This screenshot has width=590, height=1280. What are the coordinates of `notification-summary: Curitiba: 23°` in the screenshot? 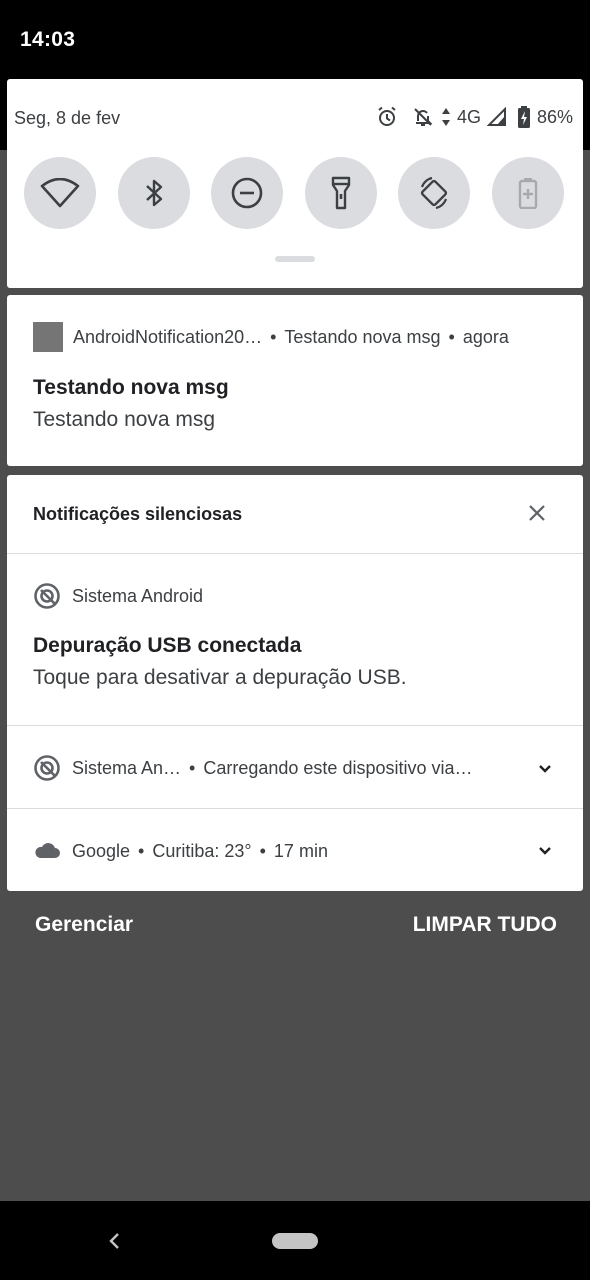 It's located at (202, 850).